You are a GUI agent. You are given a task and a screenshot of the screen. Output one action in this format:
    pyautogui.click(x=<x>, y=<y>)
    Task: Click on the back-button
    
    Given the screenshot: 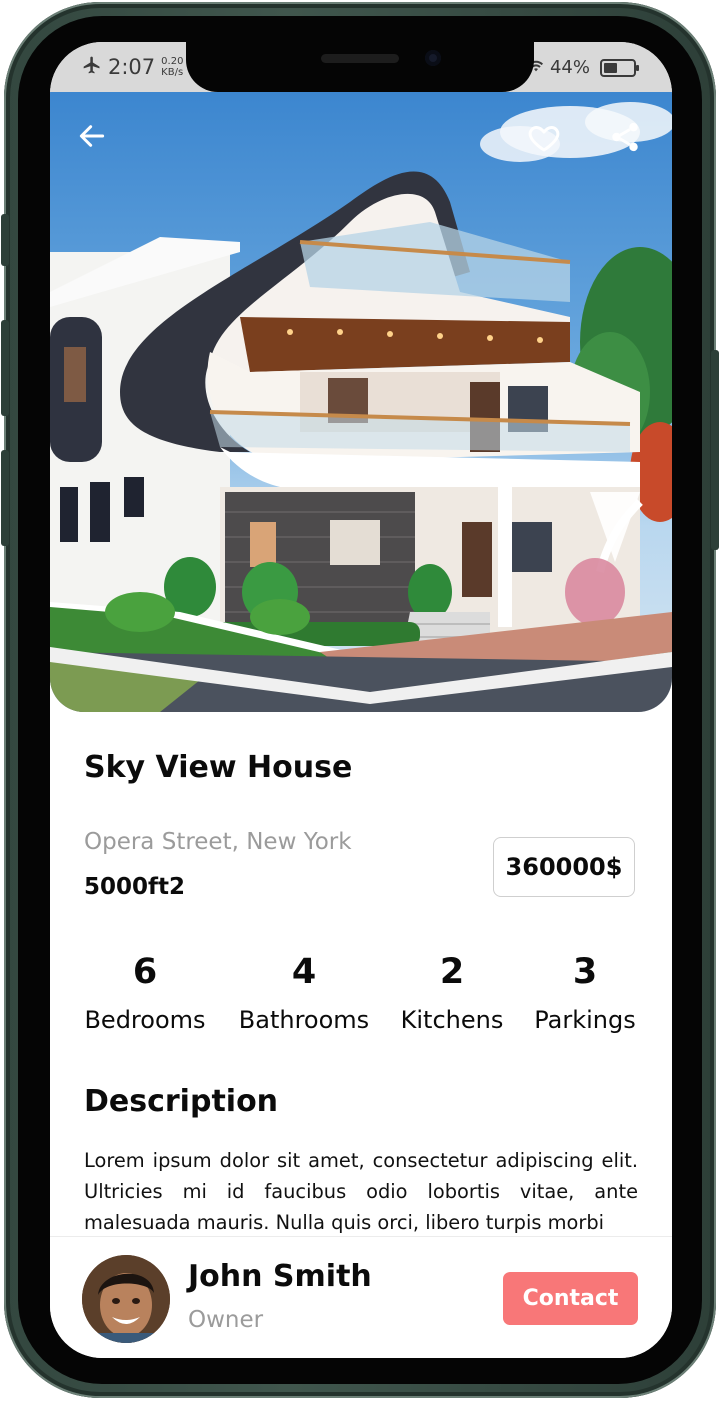 What is the action you would take?
    pyautogui.click(x=98, y=142)
    